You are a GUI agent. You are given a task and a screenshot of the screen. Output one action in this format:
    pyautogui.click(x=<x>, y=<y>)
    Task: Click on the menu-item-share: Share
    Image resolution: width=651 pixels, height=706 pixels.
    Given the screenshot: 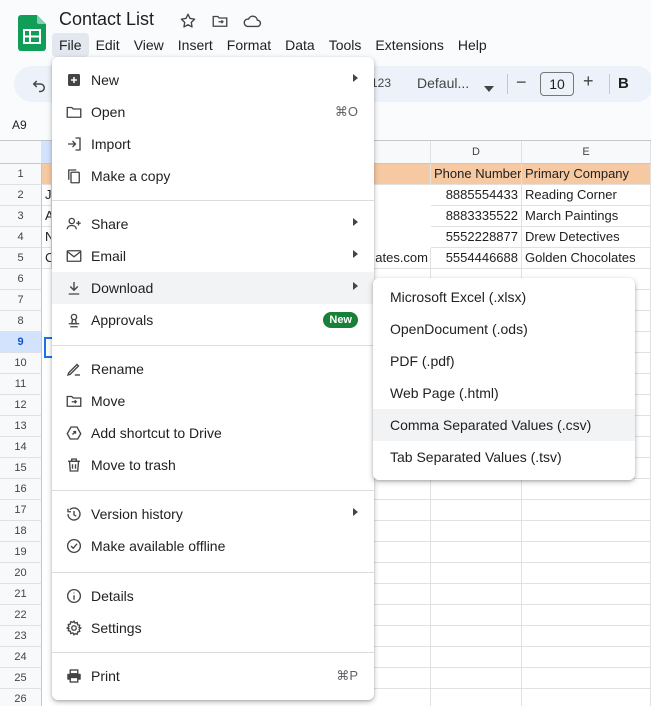 What is the action you would take?
    pyautogui.click(x=213, y=224)
    